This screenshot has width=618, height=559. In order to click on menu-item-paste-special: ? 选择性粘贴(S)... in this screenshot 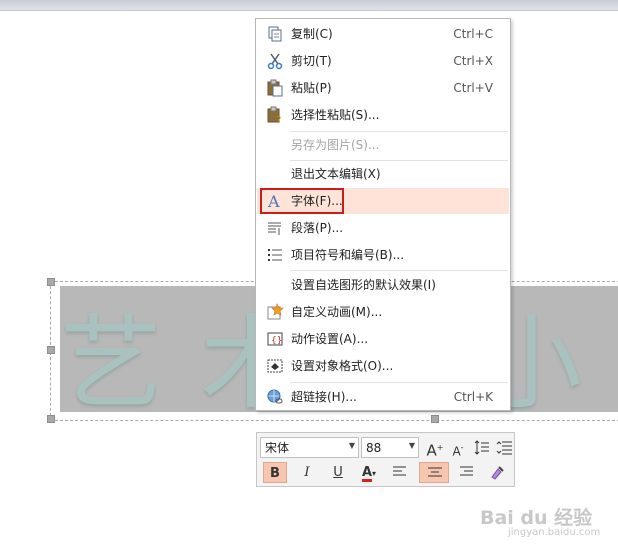, I will do `click(383, 115)`.